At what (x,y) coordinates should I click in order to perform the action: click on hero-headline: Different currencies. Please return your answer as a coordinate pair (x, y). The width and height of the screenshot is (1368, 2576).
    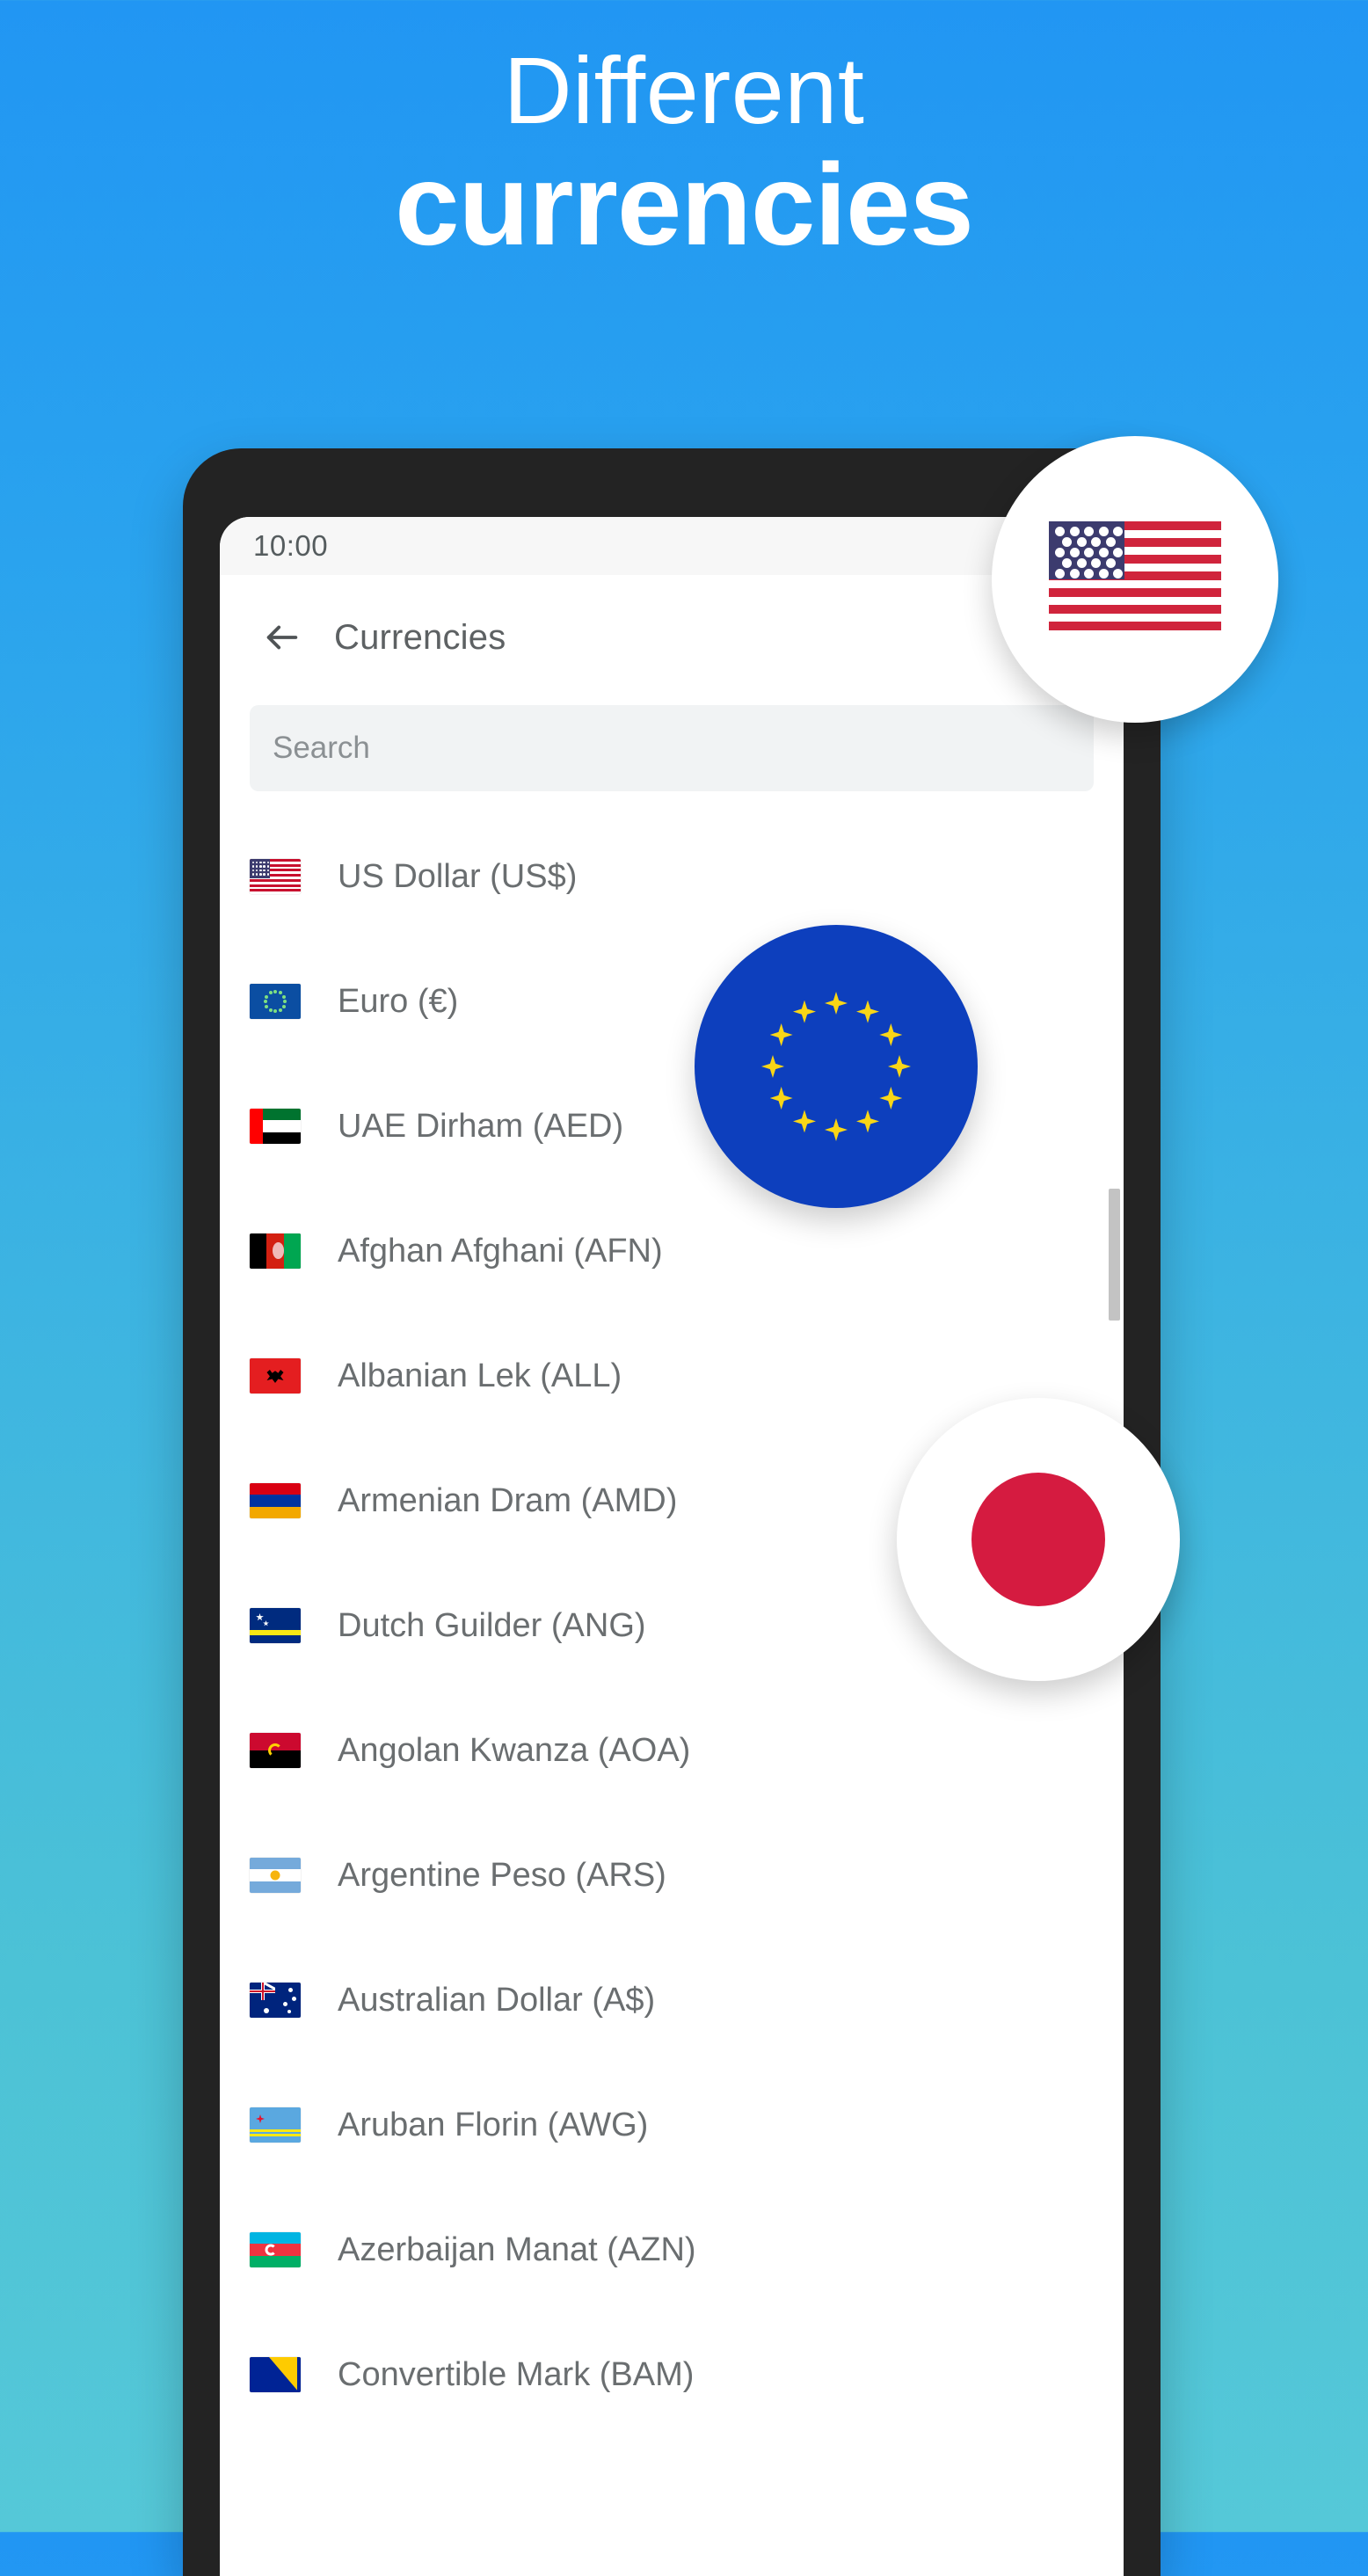
    Looking at the image, I should click on (684, 133).